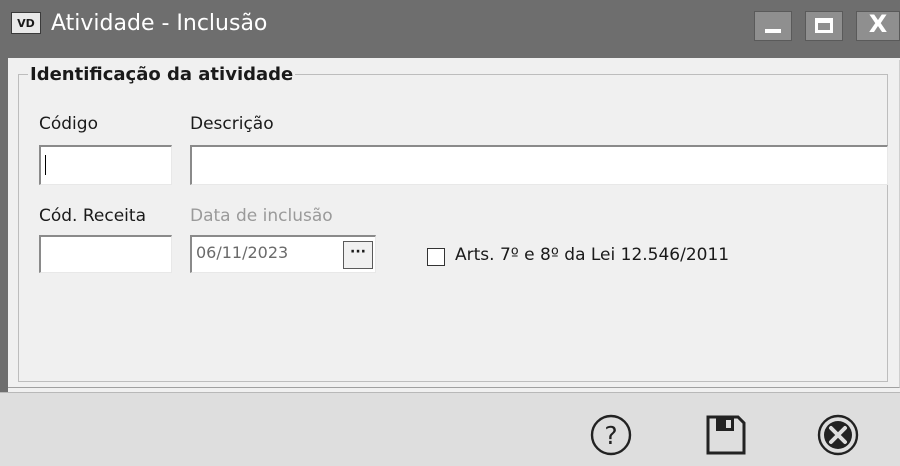 The width and height of the screenshot is (900, 466). What do you see at coordinates (773, 26) in the screenshot?
I see `minimize-button` at bounding box center [773, 26].